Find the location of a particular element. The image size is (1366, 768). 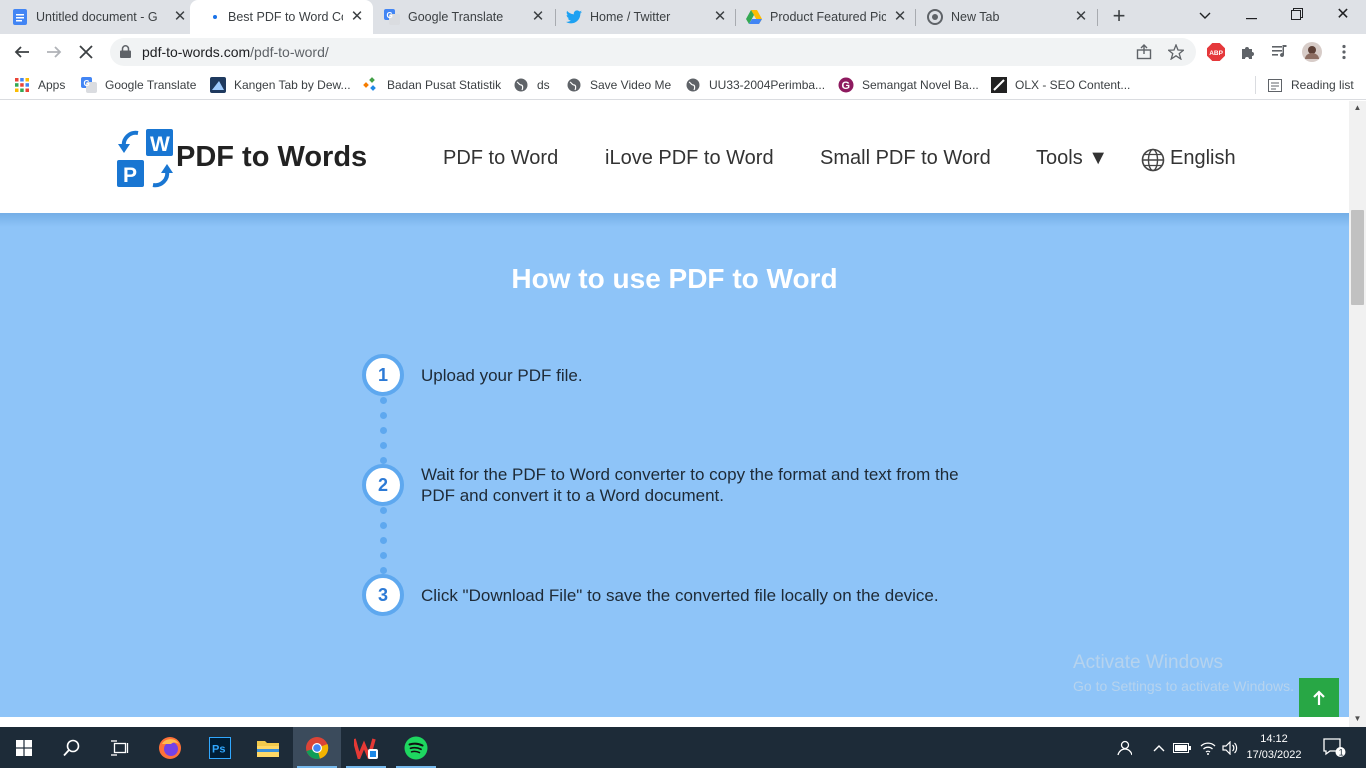

vertical-scrollbar is located at coordinates (1357, 414).